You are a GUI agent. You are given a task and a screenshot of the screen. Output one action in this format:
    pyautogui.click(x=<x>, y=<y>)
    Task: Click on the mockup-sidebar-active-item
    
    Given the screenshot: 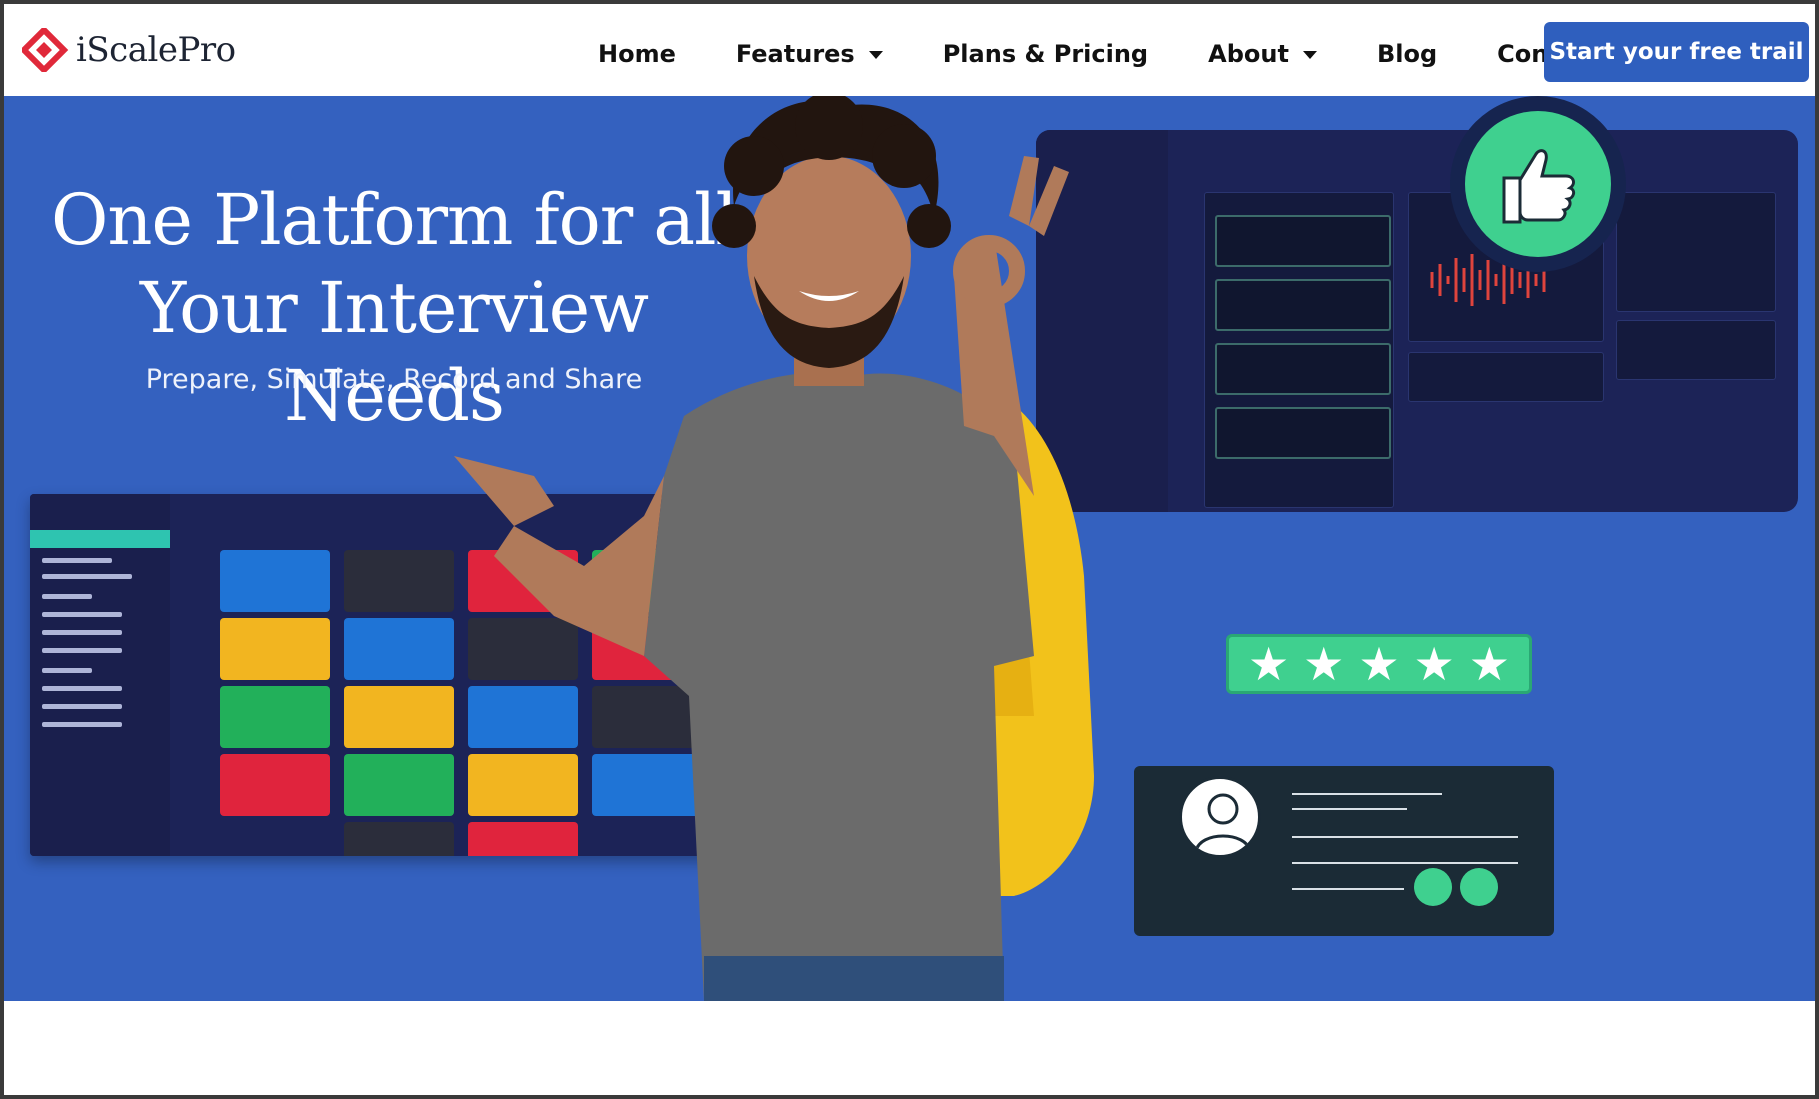 What is the action you would take?
    pyautogui.click(x=100, y=539)
    